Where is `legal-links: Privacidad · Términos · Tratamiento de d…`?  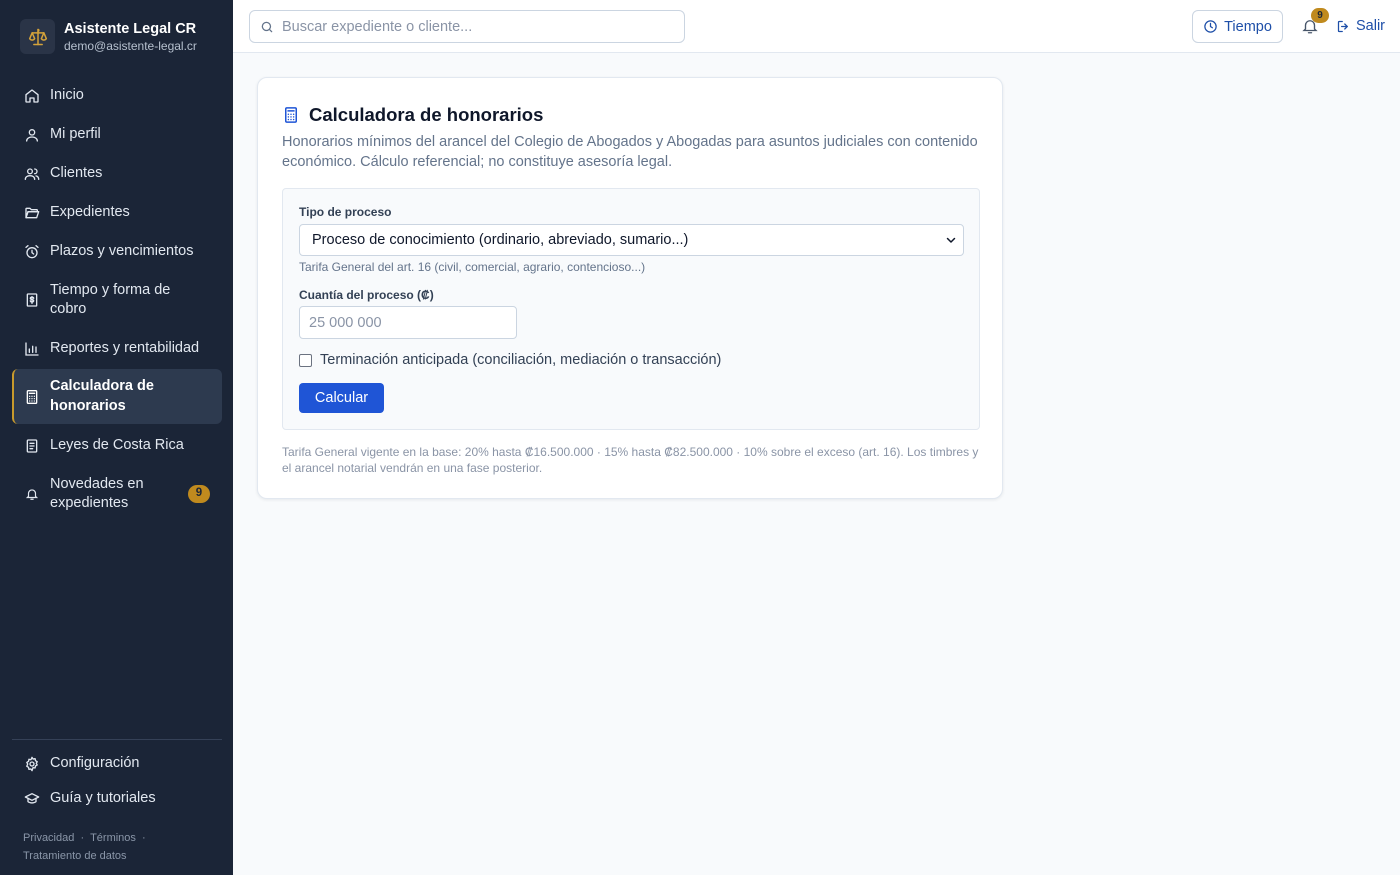 legal-links: Privacidad · Términos · Tratamiento de d… is located at coordinates (123, 847).